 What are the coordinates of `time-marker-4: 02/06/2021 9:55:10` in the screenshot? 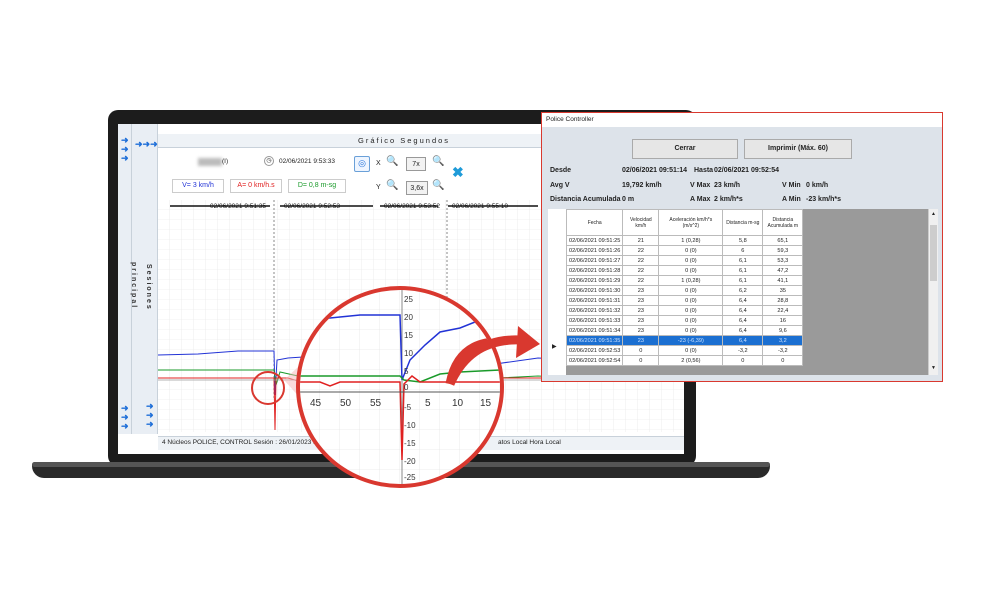 It's located at (480, 206).